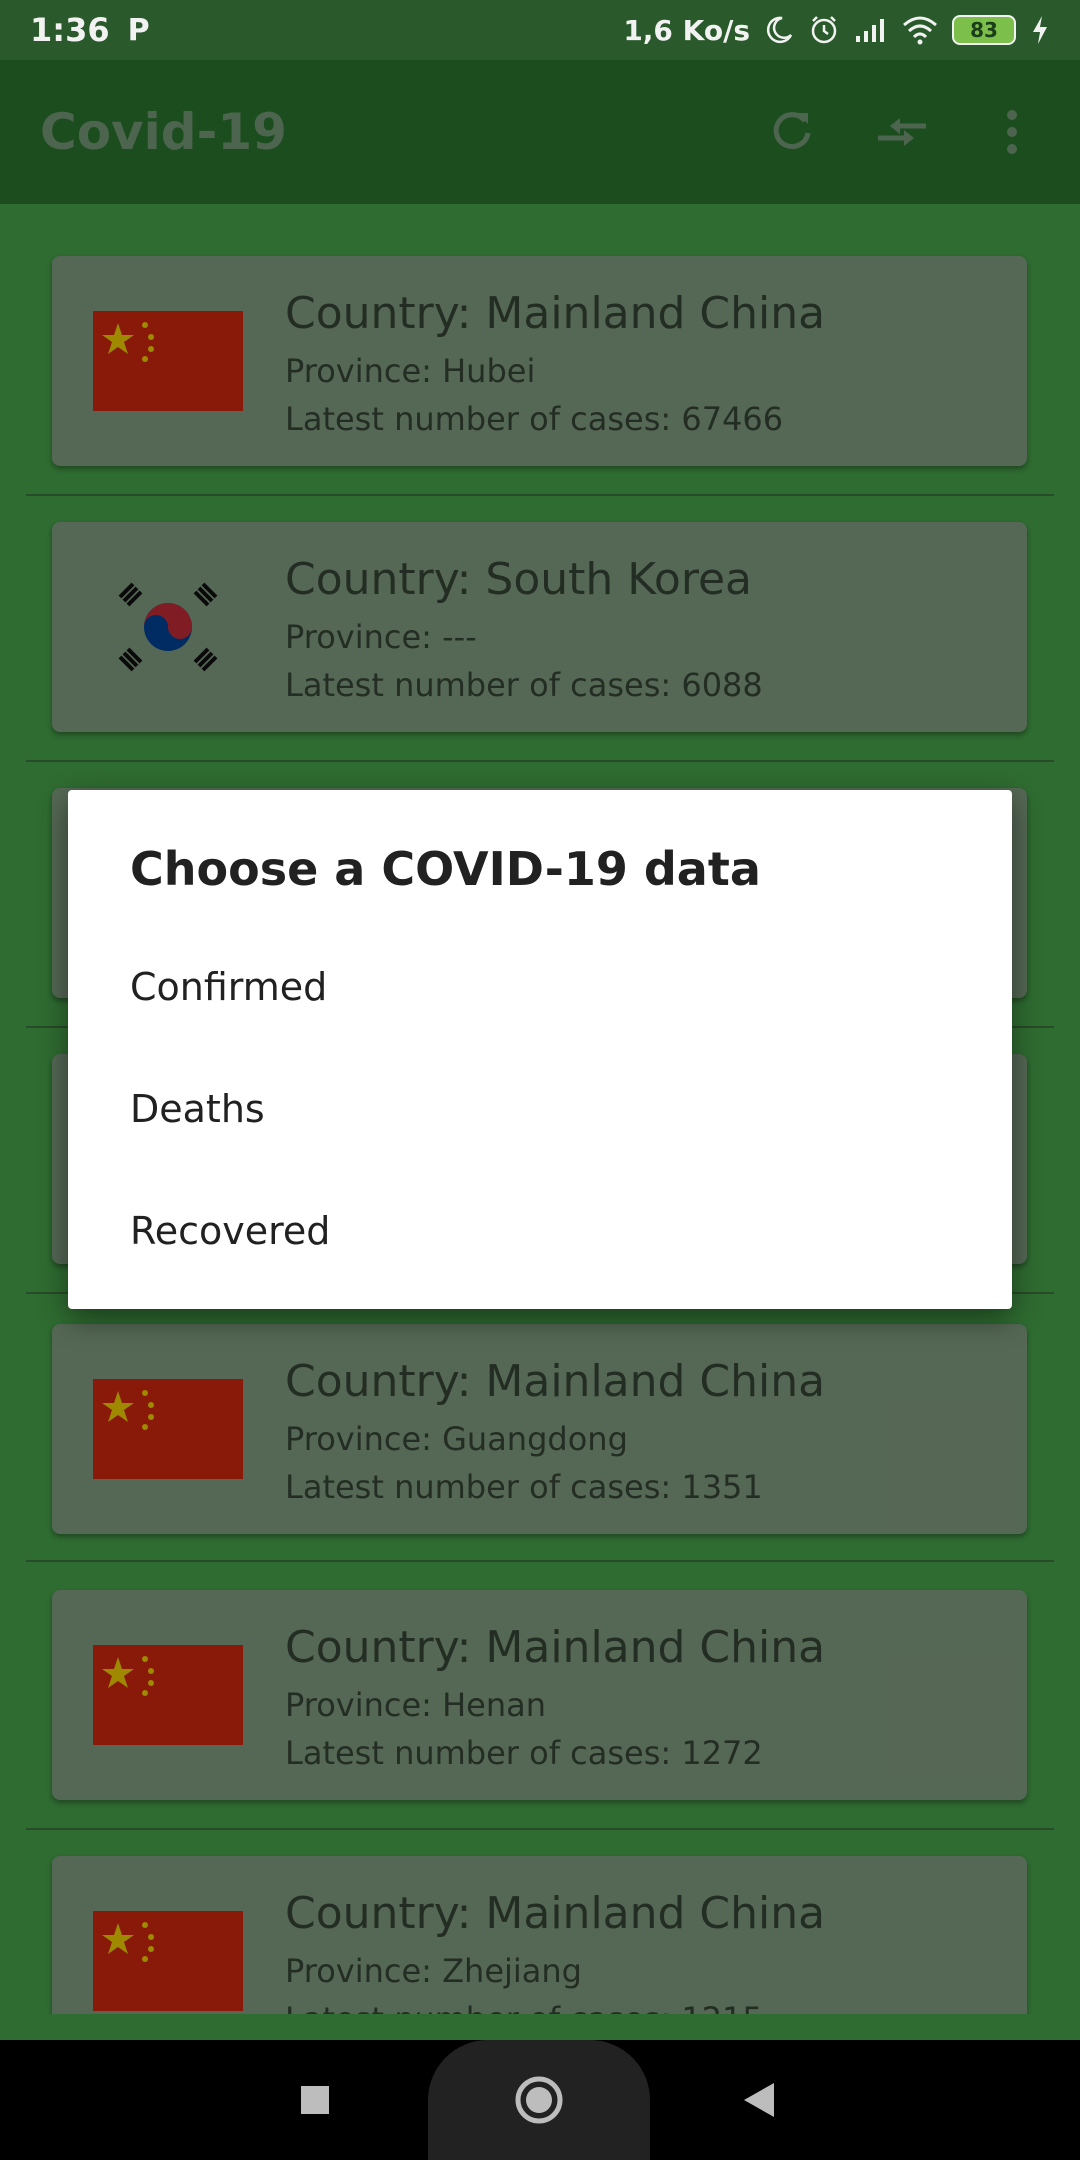 The width and height of the screenshot is (1080, 2160). I want to click on recents-square-icon, so click(315, 2100).